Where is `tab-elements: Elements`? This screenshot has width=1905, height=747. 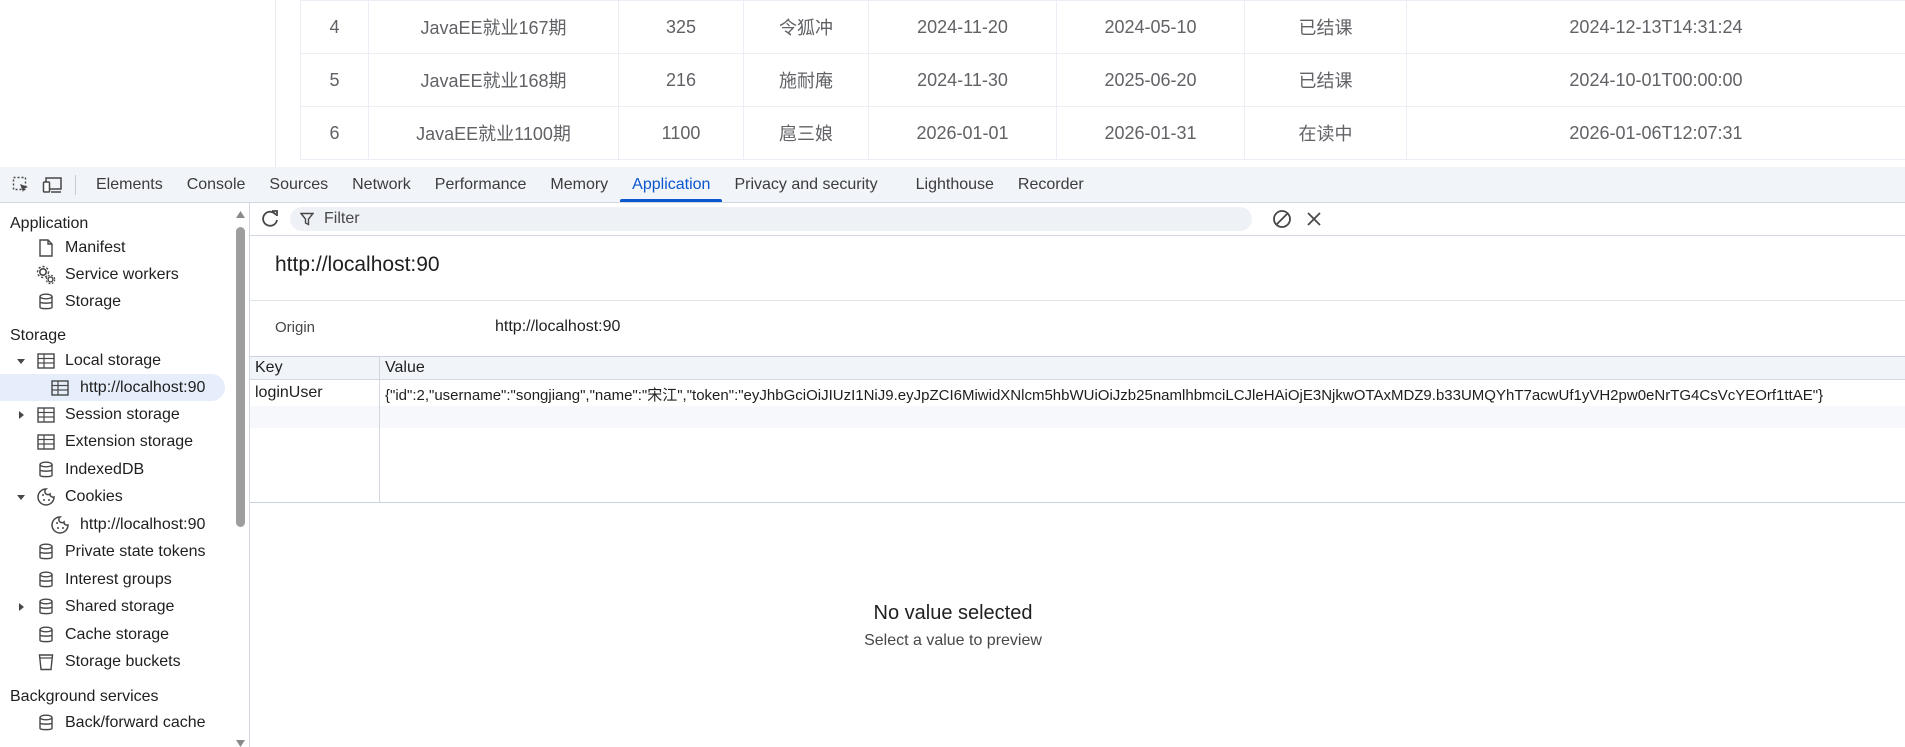 tab-elements: Elements is located at coordinates (129, 184).